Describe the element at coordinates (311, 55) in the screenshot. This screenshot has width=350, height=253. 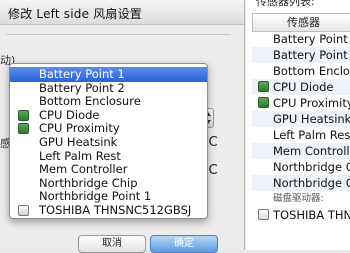
I see `sensor-list-label: Battery Point 2` at that location.